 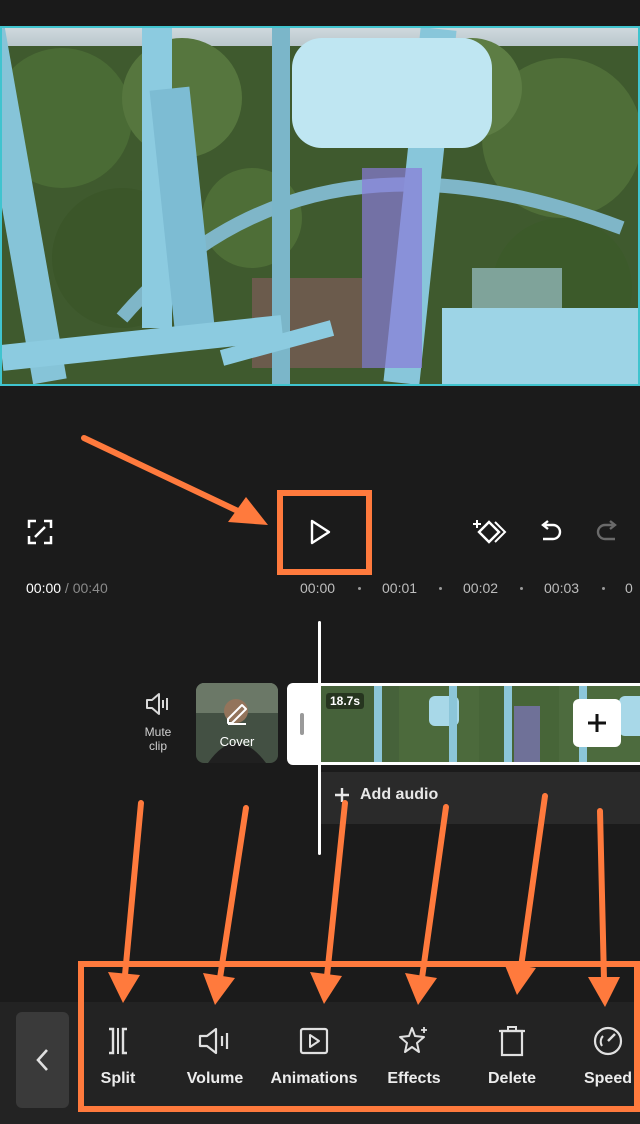 I want to click on handle-grip, so click(x=302, y=724).